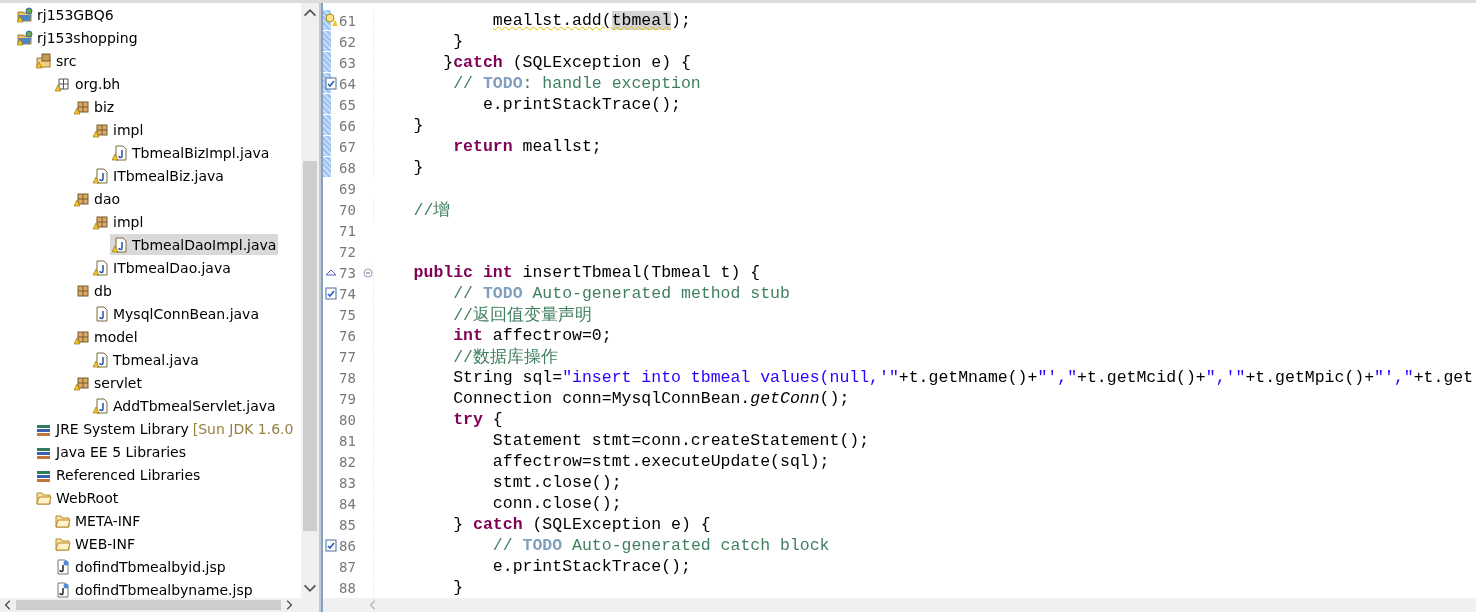 The image size is (1476, 612). Describe the element at coordinates (348, 104) in the screenshot. I see `line-number: 65` at that location.